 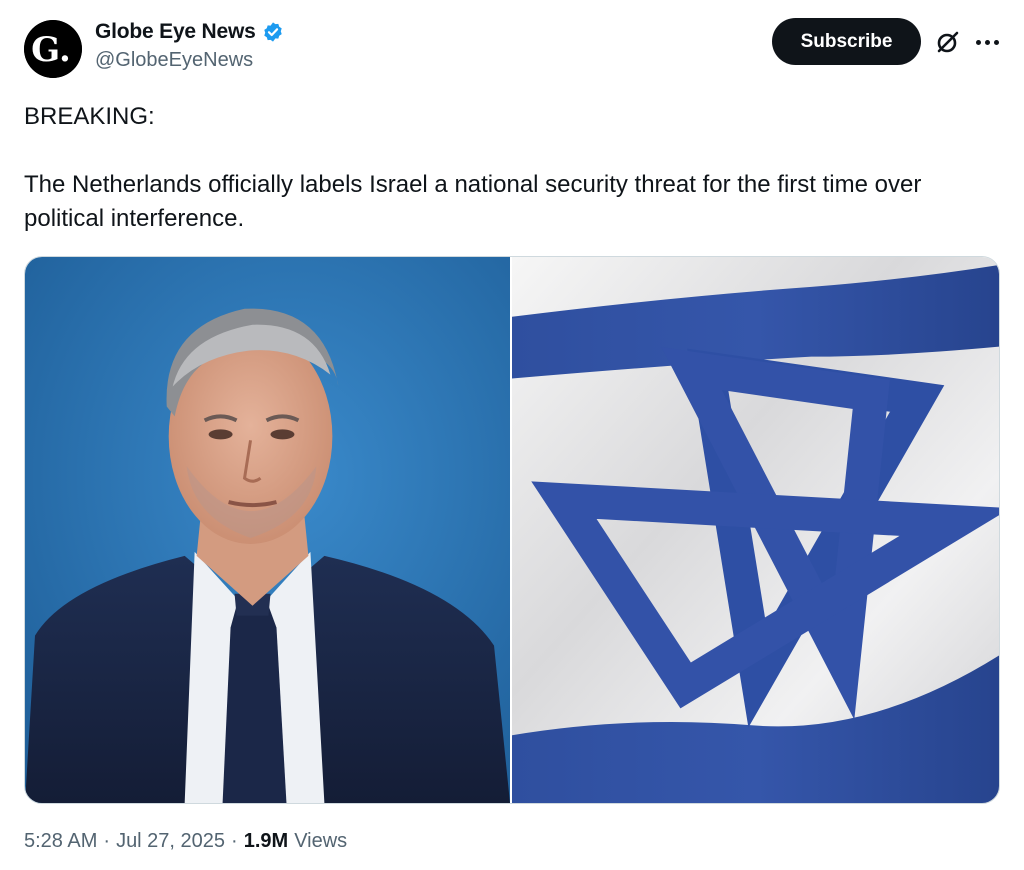 What do you see at coordinates (60, 841) in the screenshot?
I see `tweet-time: 5:28 AM` at bounding box center [60, 841].